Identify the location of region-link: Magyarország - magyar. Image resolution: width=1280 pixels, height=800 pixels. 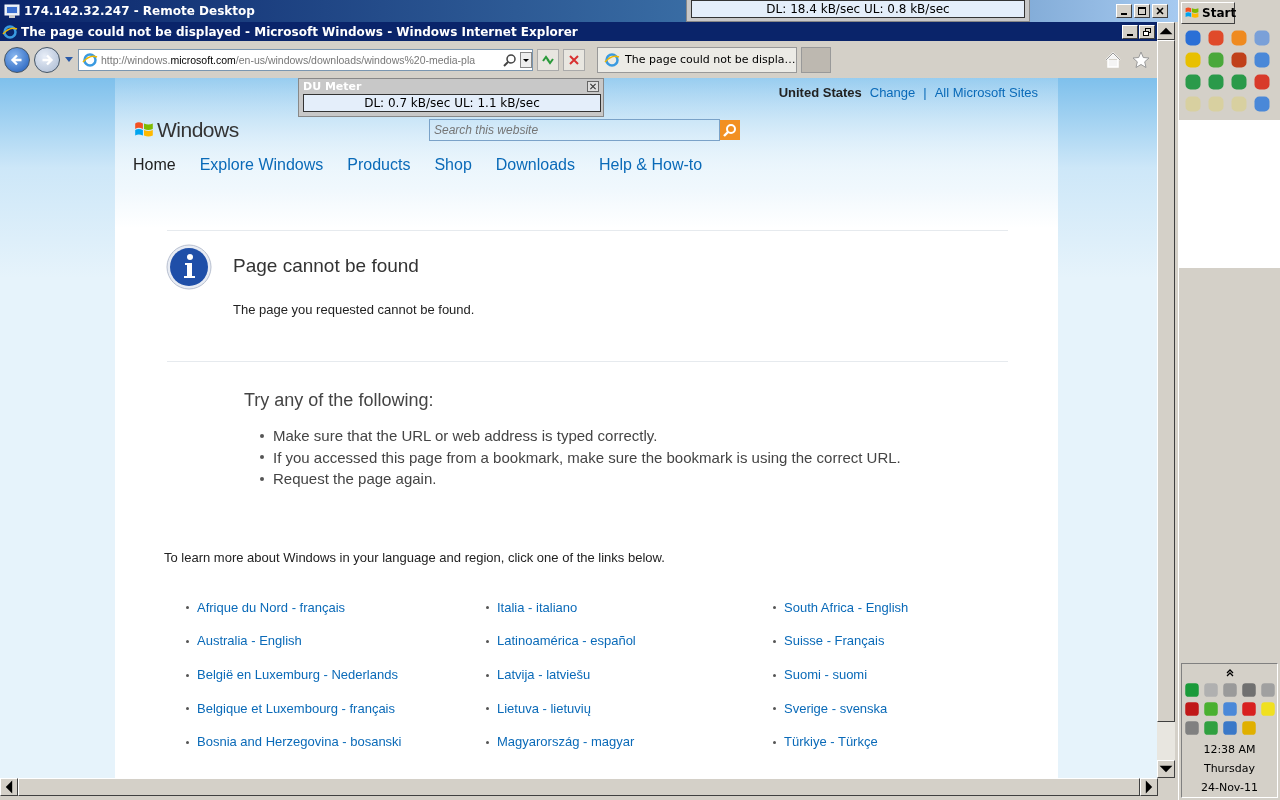
(566, 742).